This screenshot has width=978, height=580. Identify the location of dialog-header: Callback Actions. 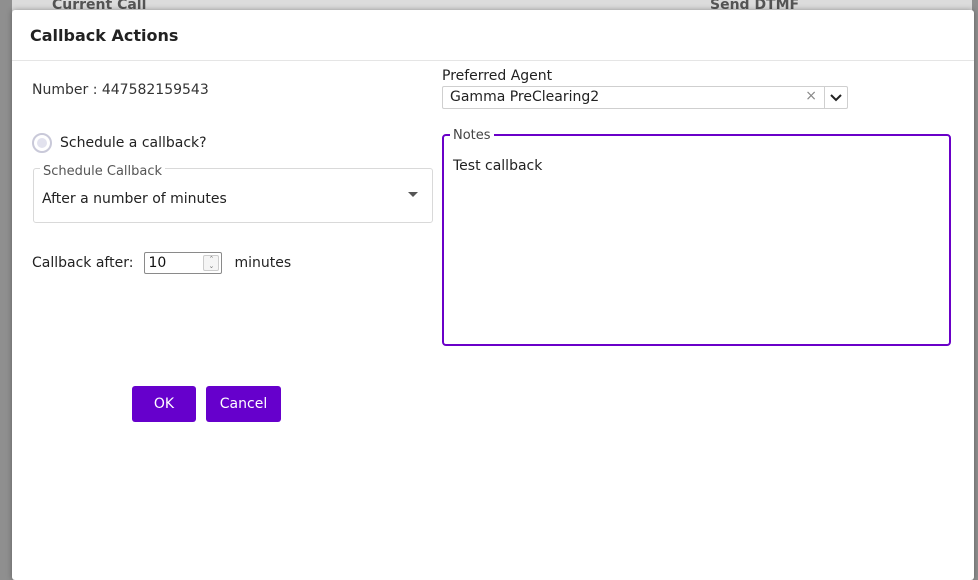
(493, 35).